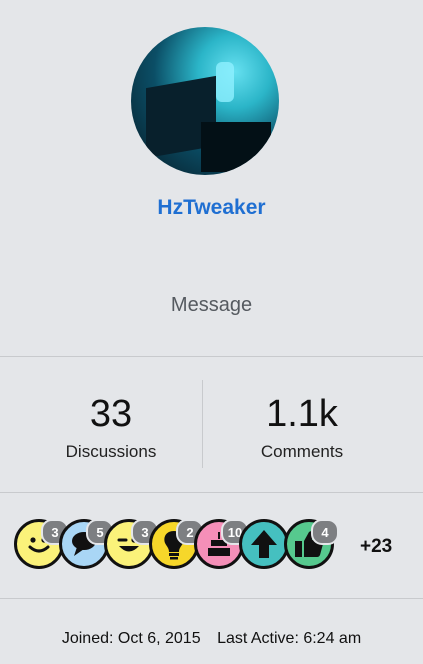 This screenshot has height=664, width=423. I want to click on up-arrow-icon, so click(264, 544).